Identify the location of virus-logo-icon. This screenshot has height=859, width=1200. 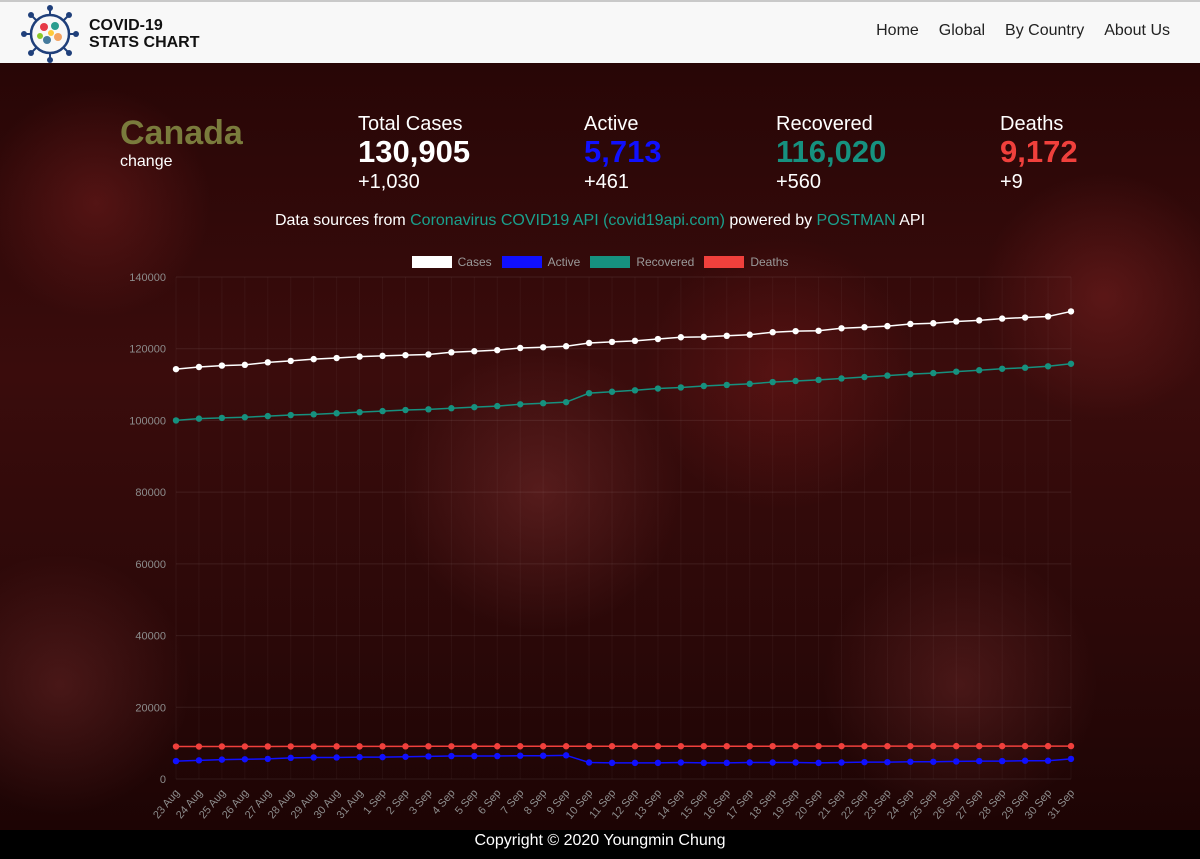
(50, 34).